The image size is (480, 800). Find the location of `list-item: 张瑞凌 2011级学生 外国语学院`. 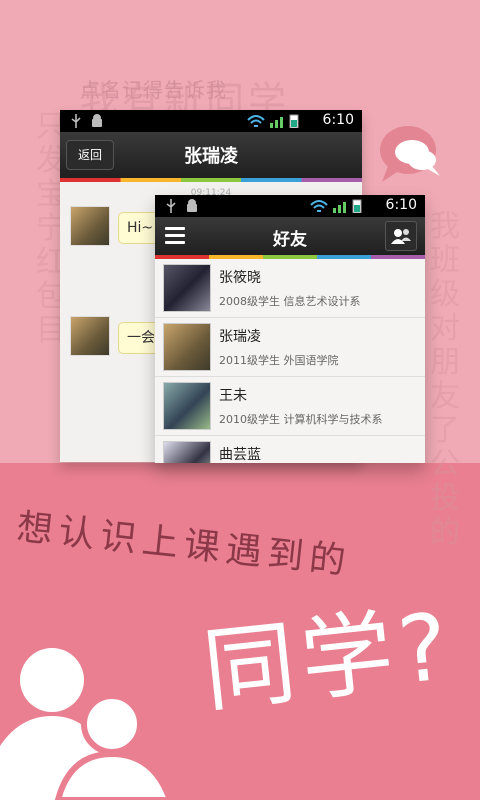

list-item: 张瑞凌 2011级学生 外国语学院 is located at coordinates (290, 347).